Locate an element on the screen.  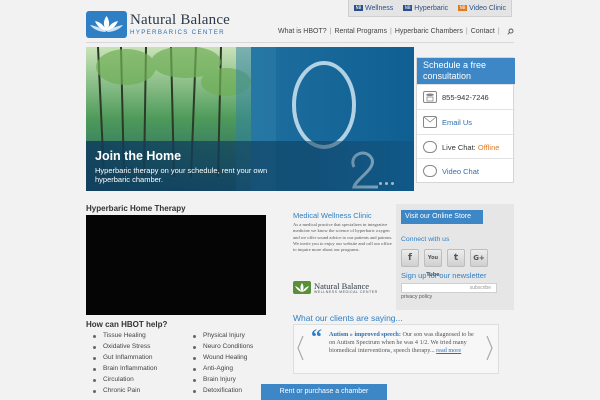
phone-row: 855-942-7246 is located at coordinates (466, 96).